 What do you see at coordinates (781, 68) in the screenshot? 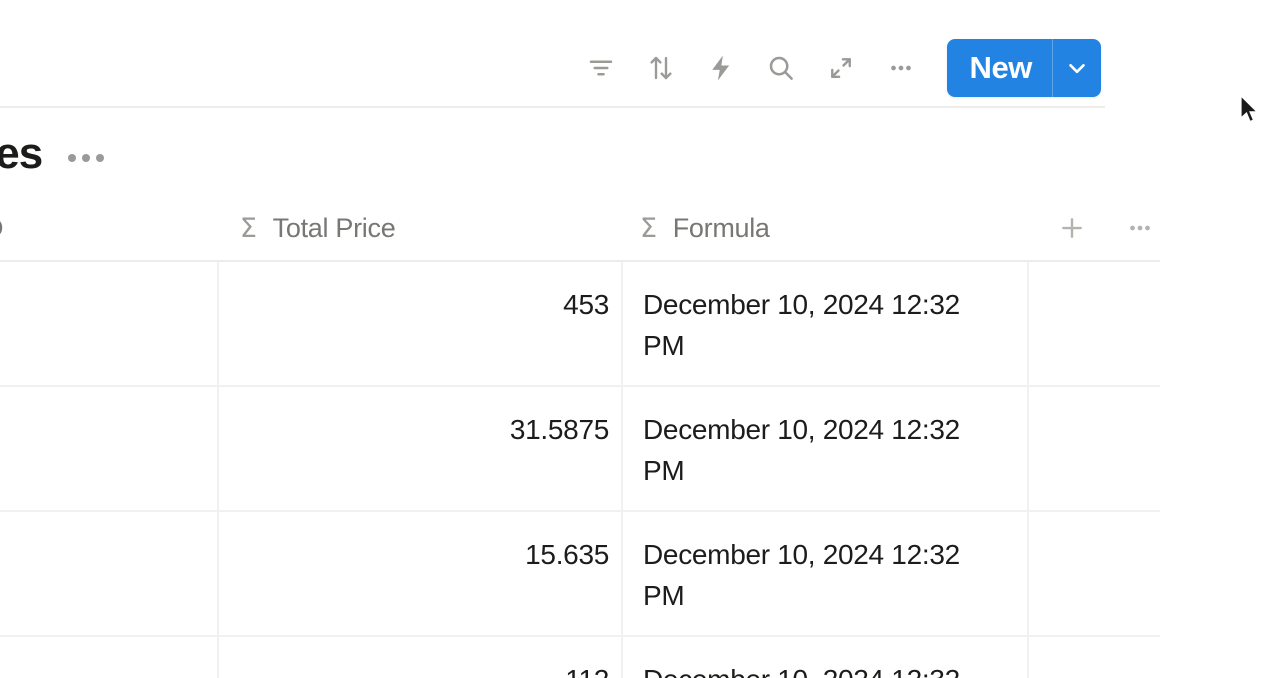
I see `search-icon` at bounding box center [781, 68].